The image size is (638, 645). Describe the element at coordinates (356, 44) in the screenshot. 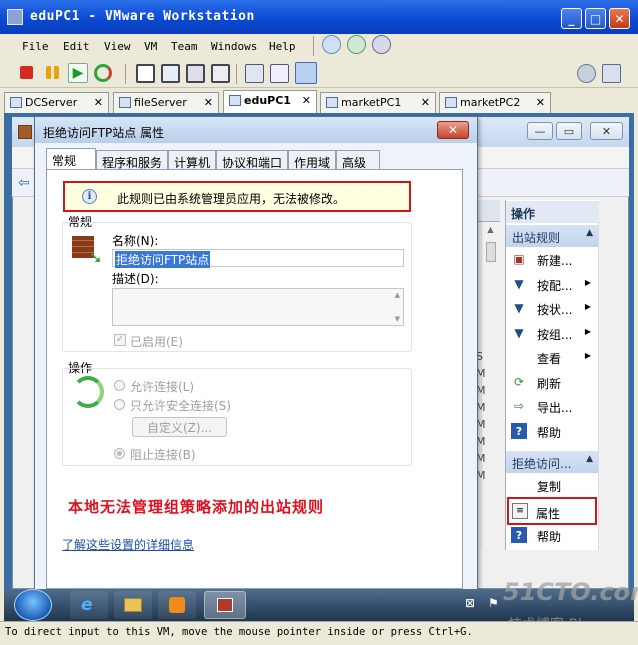

I see `revert-snapshot-icon` at that location.